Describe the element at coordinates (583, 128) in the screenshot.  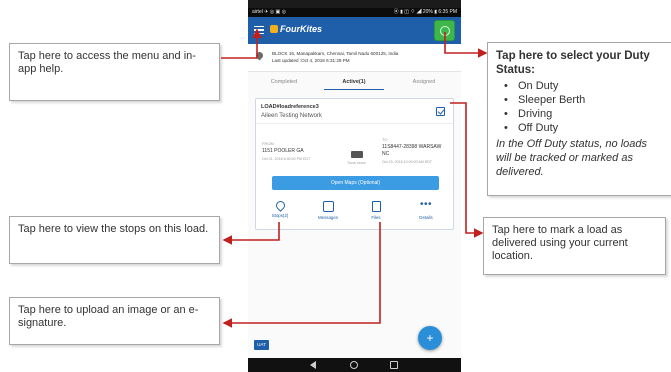
I see `duty-option: Off Duty` at that location.